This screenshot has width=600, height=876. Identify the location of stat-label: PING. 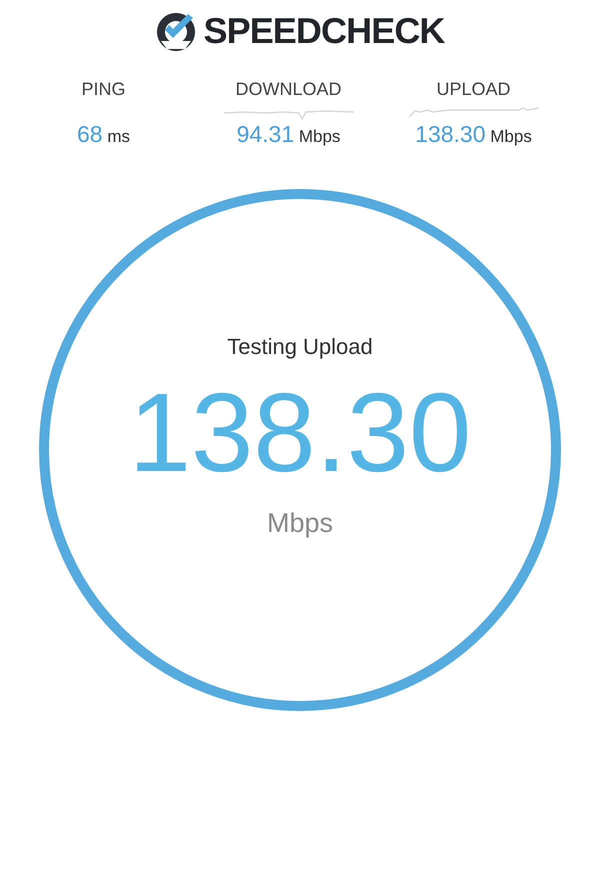
(103, 89).